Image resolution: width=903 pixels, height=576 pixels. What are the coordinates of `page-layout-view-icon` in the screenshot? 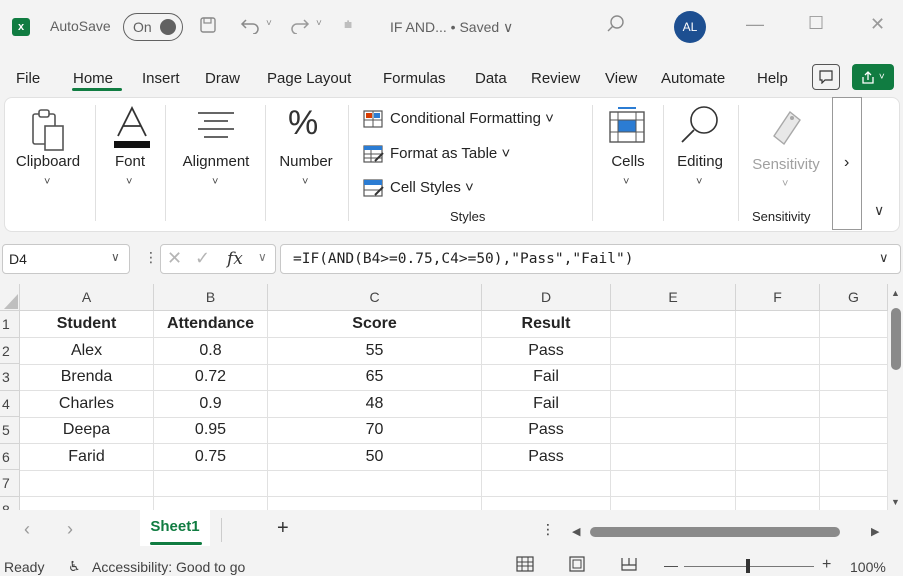 It's located at (577, 565).